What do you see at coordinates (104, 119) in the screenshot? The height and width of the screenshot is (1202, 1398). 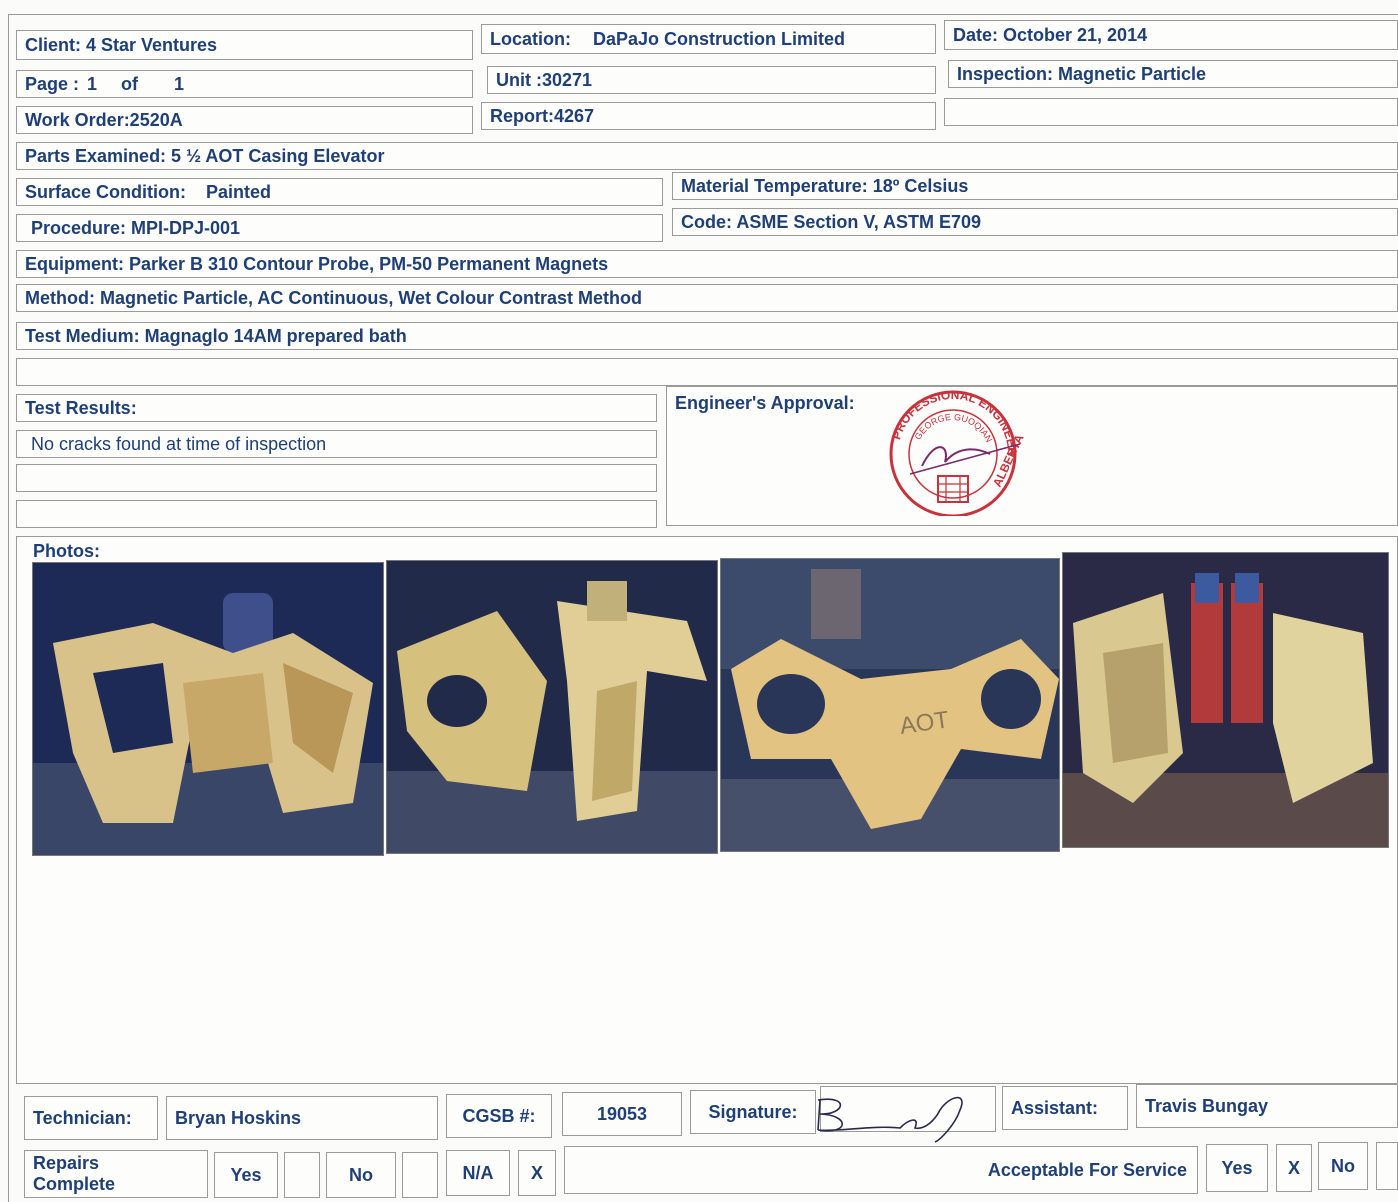 I see `work-order-text: Work Order:2520A` at bounding box center [104, 119].